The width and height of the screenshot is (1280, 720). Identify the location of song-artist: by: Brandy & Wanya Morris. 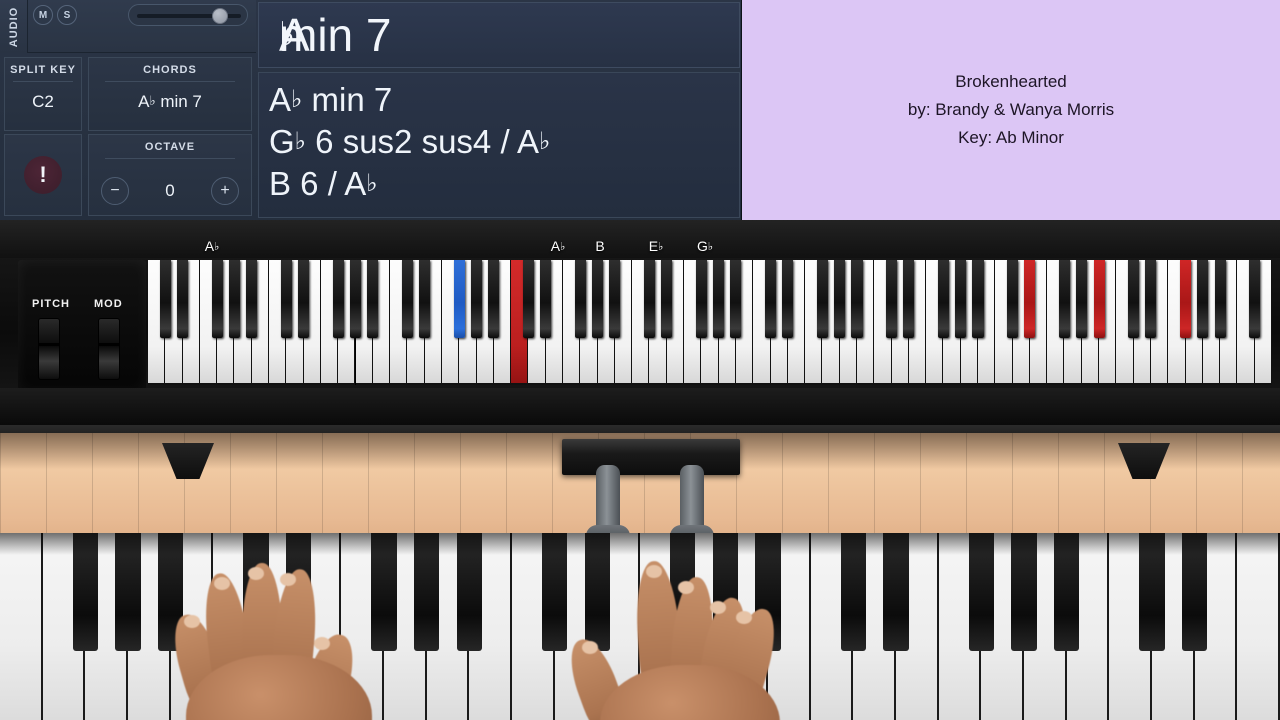
(1011, 109).